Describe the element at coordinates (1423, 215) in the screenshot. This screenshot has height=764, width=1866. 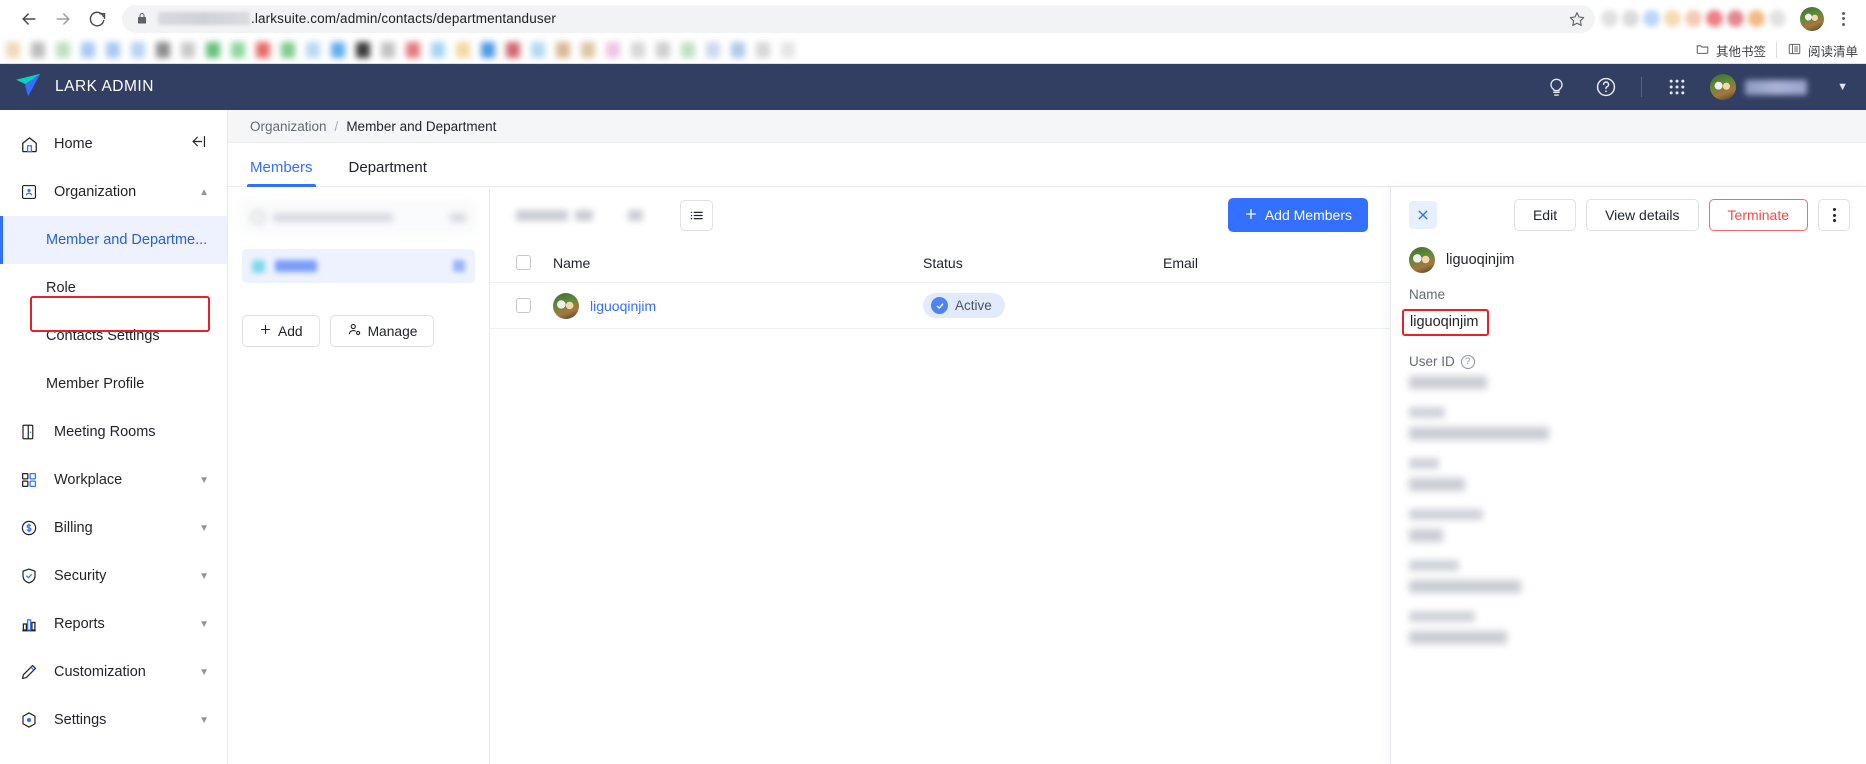
I see `close-icon` at that location.